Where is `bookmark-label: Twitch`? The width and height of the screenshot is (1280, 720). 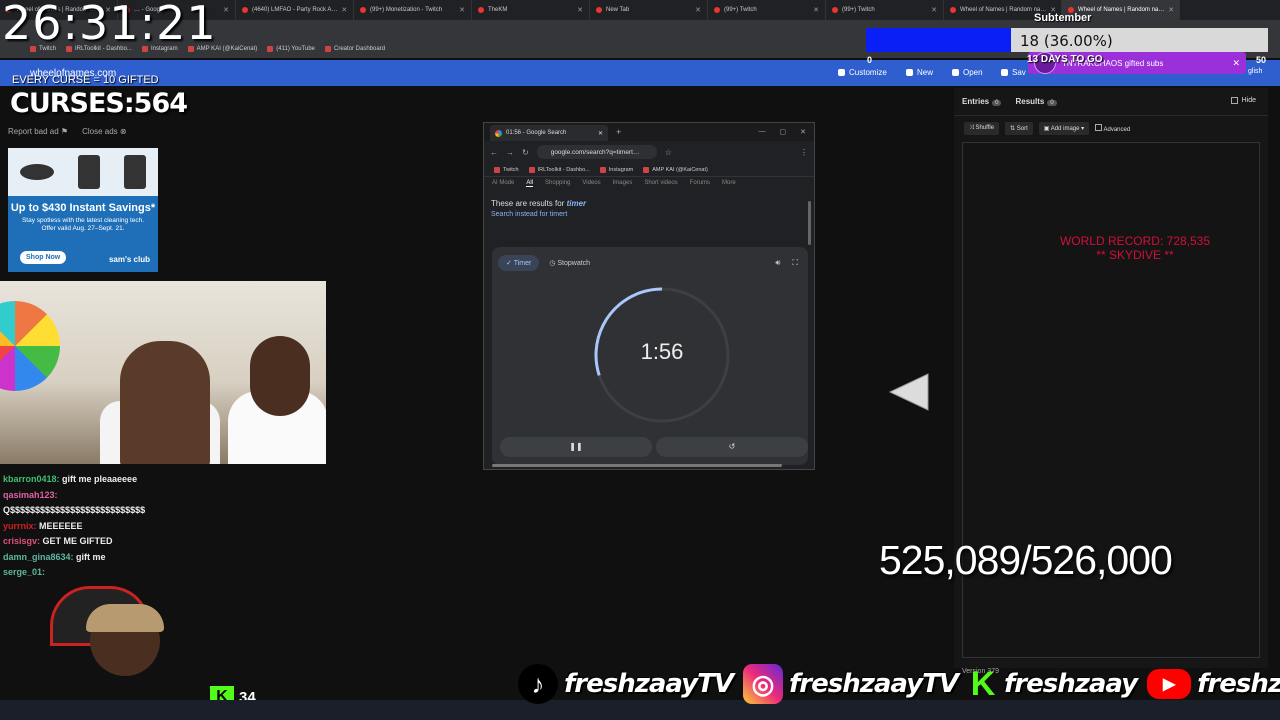 bookmark-label: Twitch is located at coordinates (511, 169).